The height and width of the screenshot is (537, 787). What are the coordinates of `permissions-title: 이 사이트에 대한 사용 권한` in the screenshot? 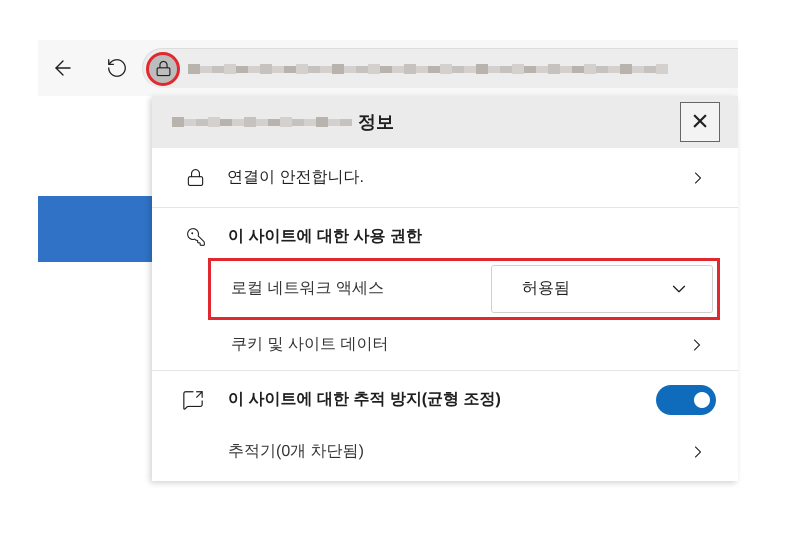 It's located at (325, 237).